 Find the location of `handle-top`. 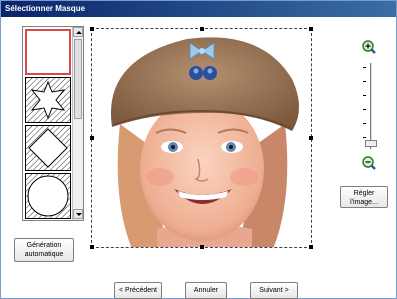

handle-top is located at coordinates (202, 29).